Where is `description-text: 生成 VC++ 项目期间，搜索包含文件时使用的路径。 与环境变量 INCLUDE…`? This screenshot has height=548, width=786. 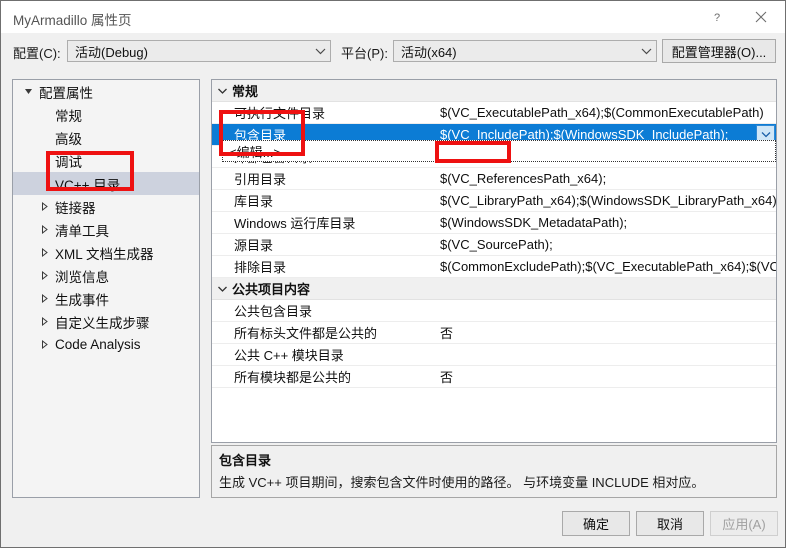 description-text: 生成 VC++ 项目期间，搜索包含文件时使用的路径。 与环境变量 INCLUDE… is located at coordinates (462, 482).